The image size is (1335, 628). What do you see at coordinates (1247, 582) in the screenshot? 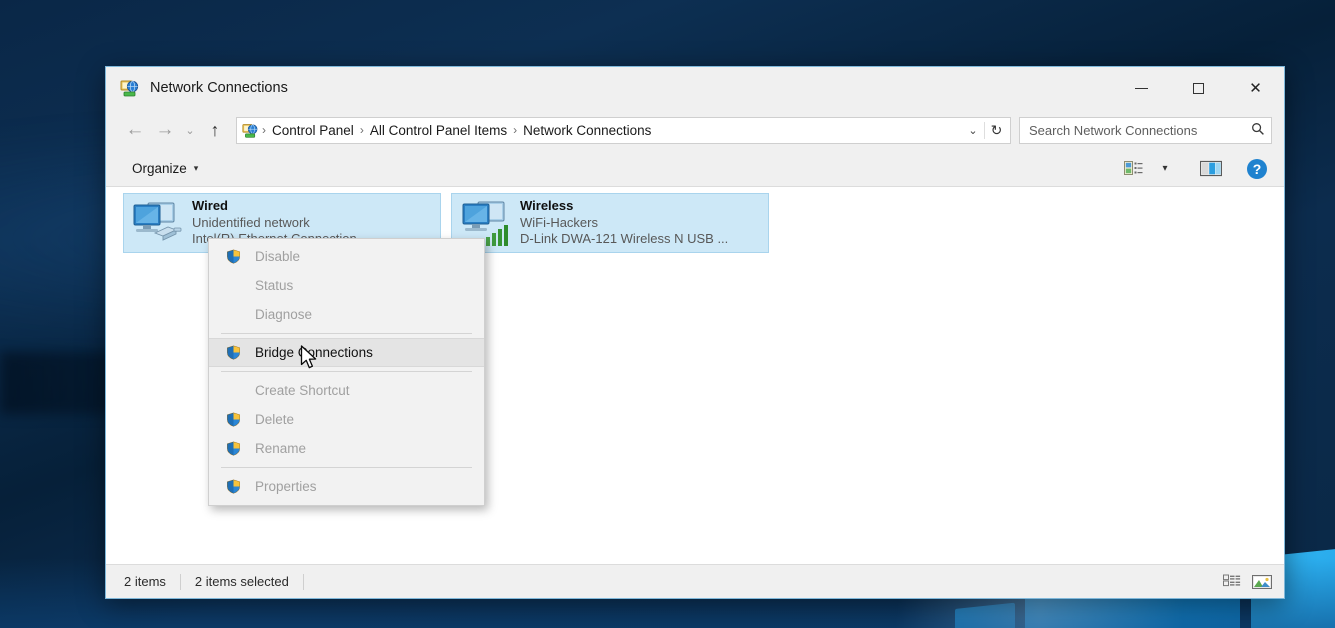
I see `view-switch-group` at bounding box center [1247, 582].